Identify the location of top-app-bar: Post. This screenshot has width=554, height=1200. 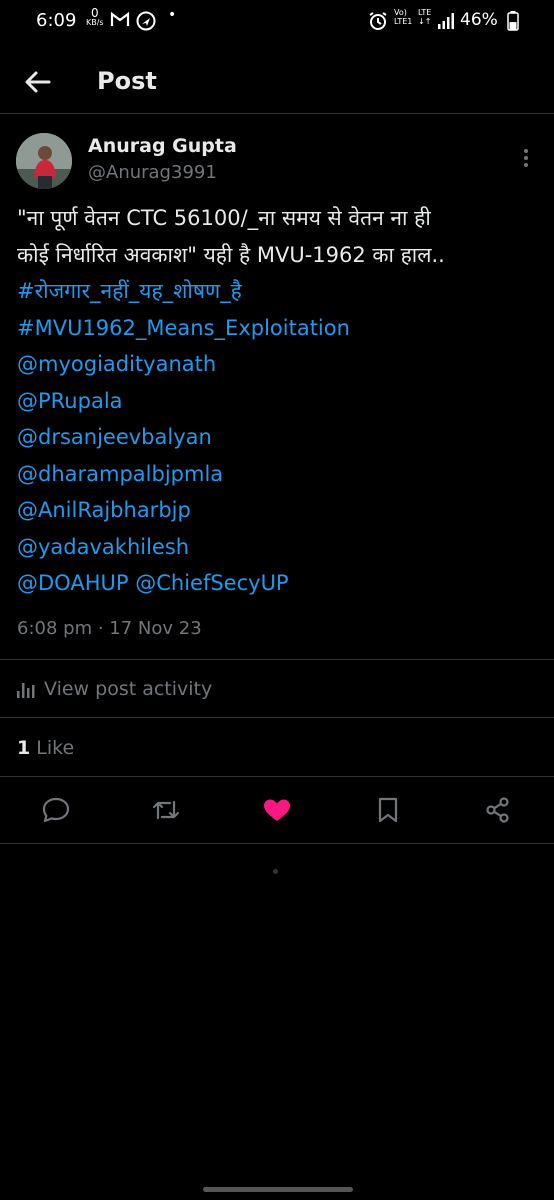
(277, 82).